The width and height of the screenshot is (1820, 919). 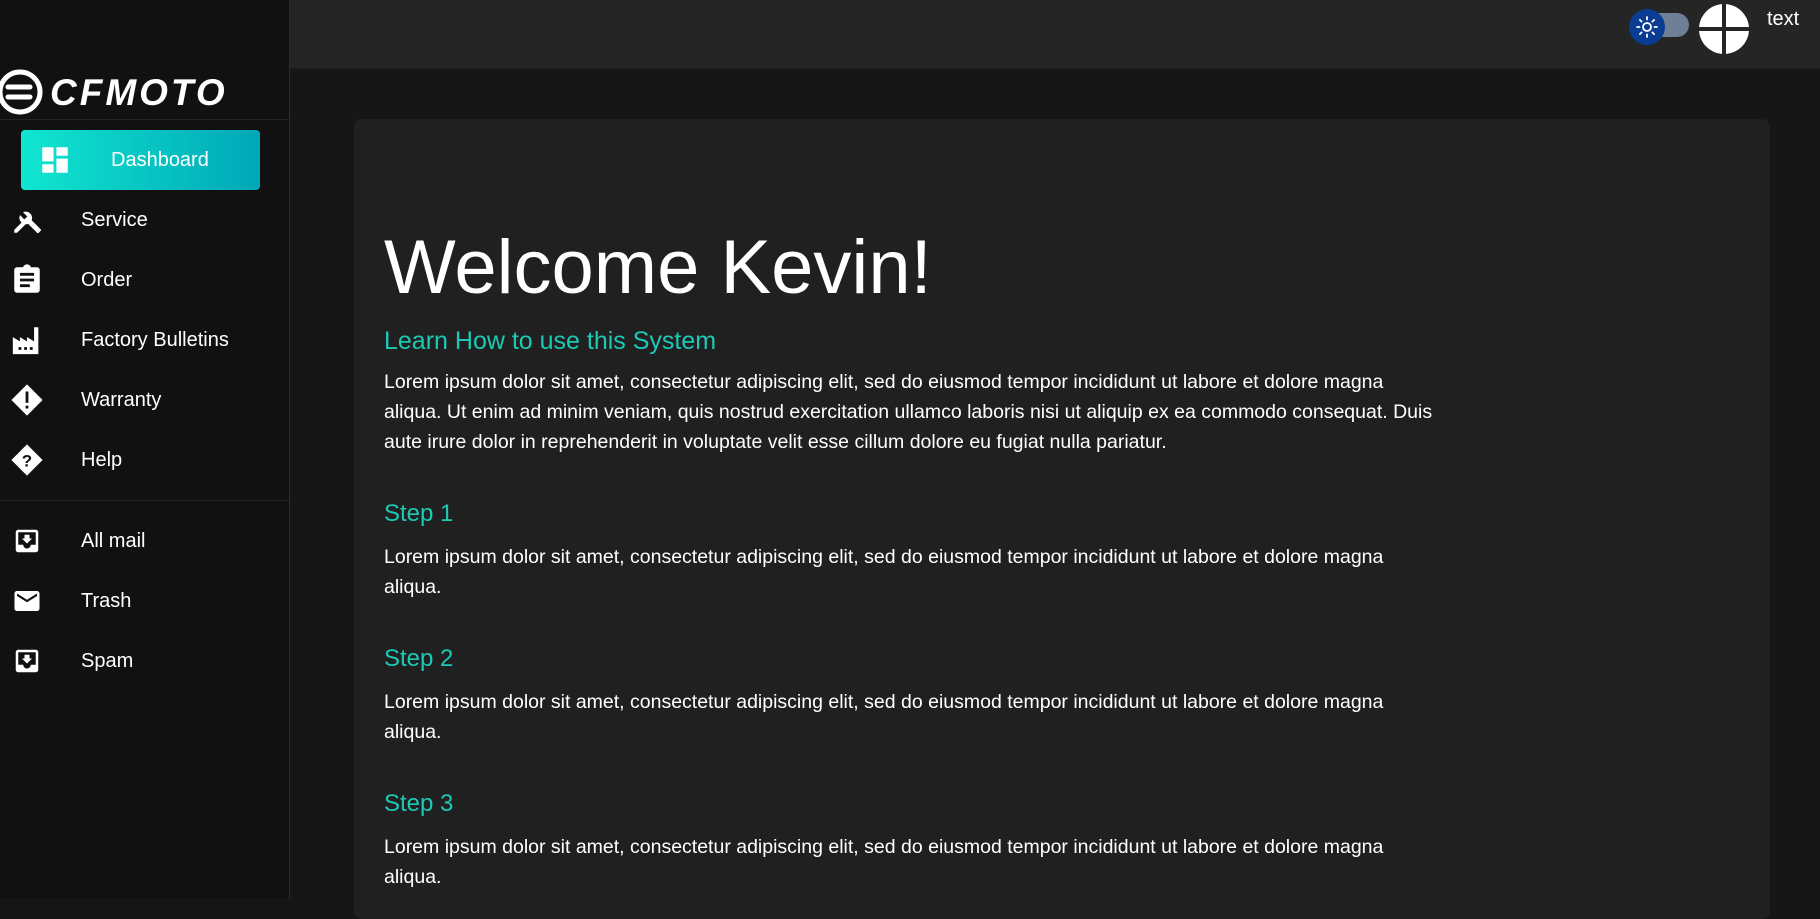 What do you see at coordinates (102, 459) in the screenshot?
I see `sidebar-item-label: Help` at bounding box center [102, 459].